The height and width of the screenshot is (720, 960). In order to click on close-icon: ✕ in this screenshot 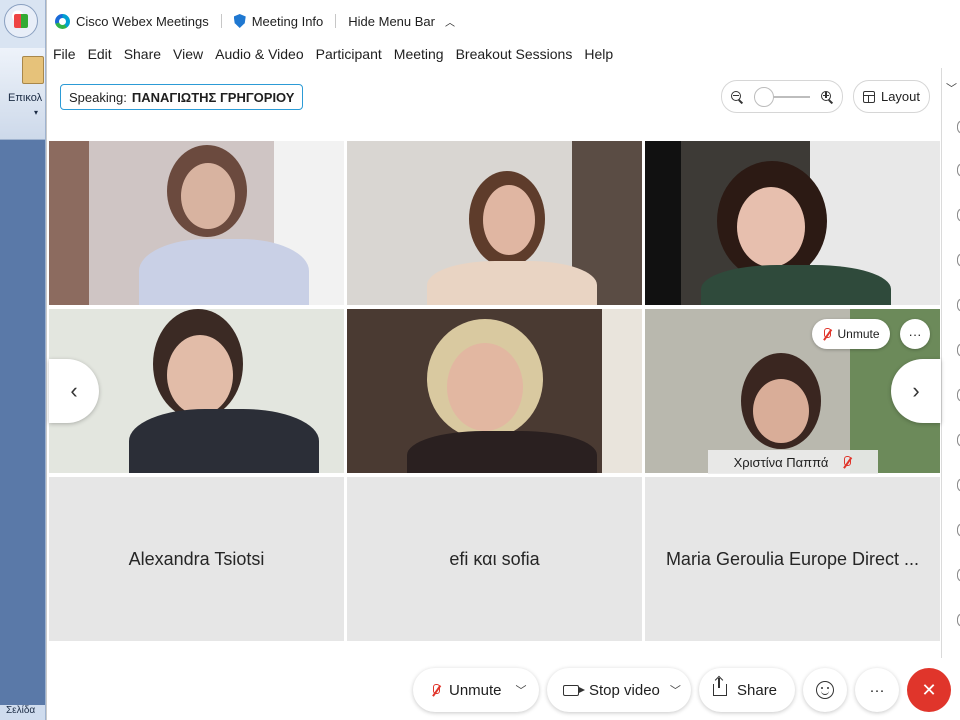, I will do `click(929, 689)`.